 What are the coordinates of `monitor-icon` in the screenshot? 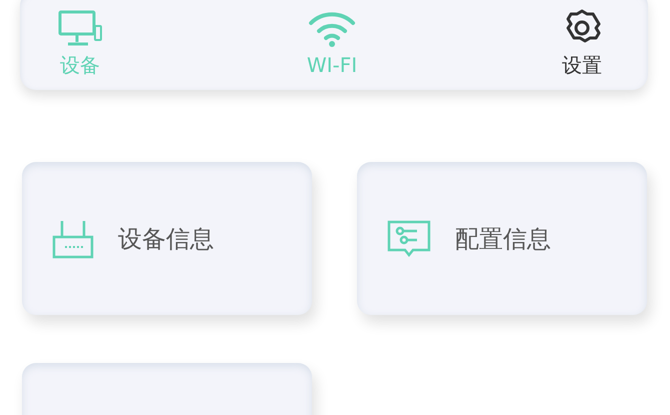 It's located at (80, 29).